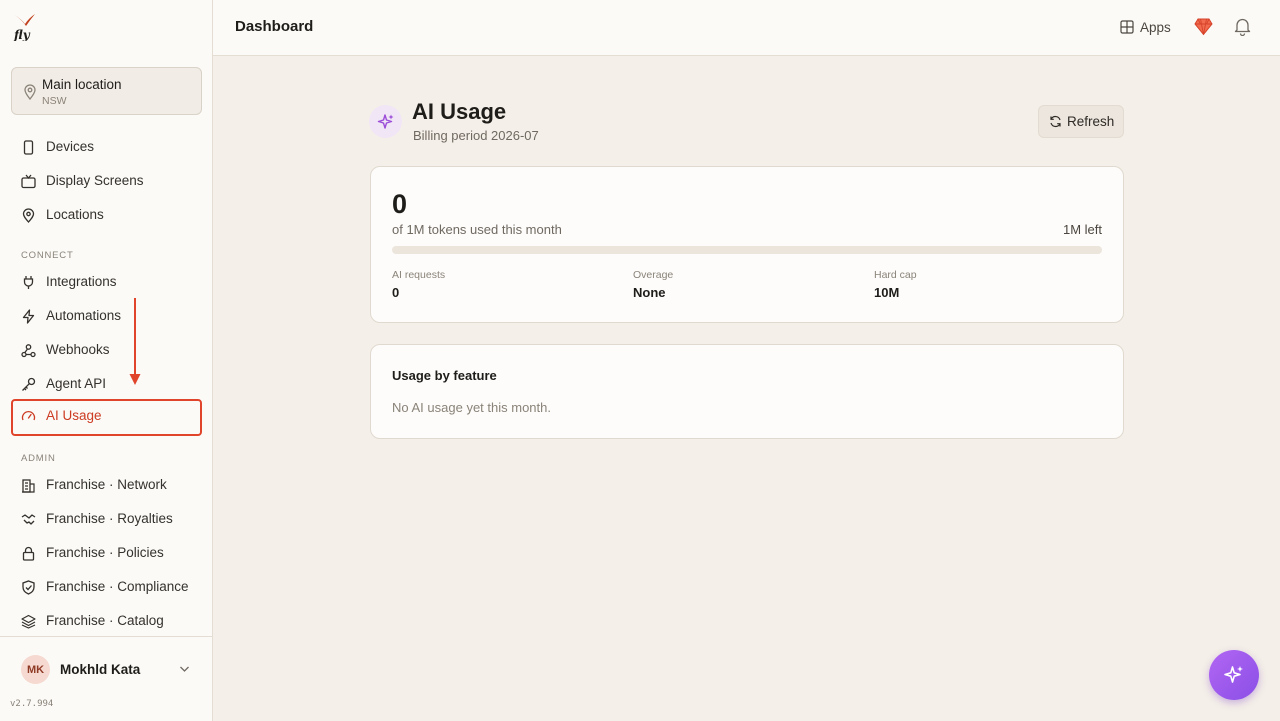  Describe the element at coordinates (95, 180) in the screenshot. I see `sidebar-item-label: Display Screens` at that location.